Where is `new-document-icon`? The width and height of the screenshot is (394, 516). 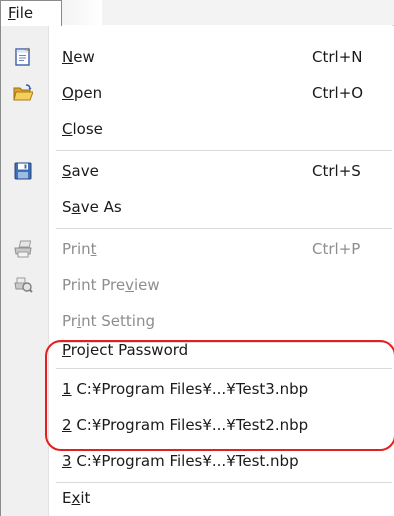 new-document-icon is located at coordinates (23, 57).